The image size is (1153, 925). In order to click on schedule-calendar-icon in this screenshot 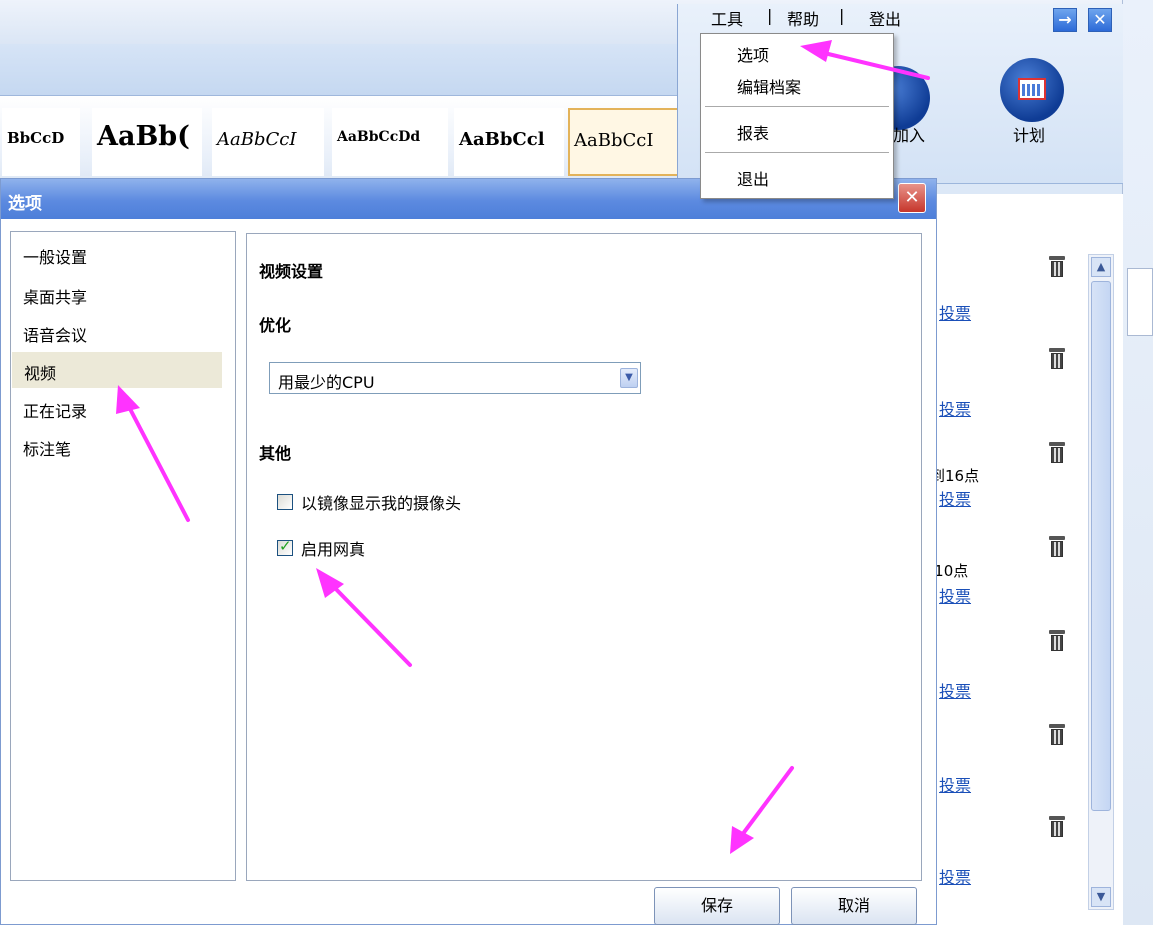, I will do `click(1032, 90)`.